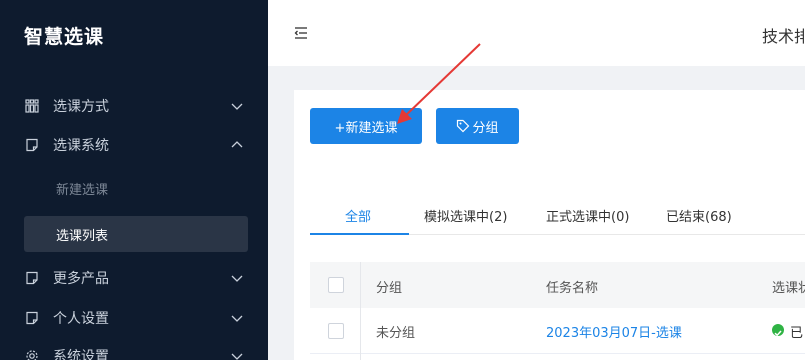  I want to click on row-task-link: 2023年03月07日-选课, so click(614, 331).